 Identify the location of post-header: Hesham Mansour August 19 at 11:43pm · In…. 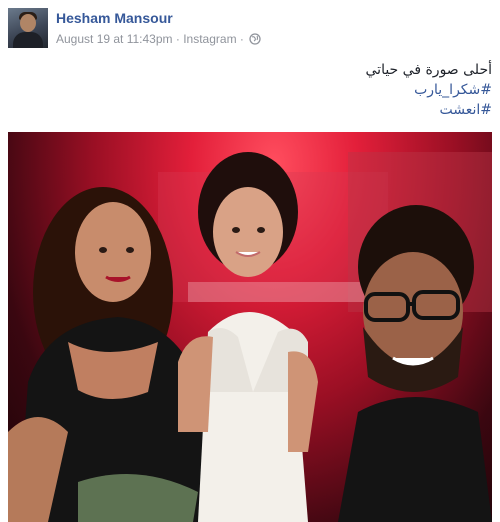
(250, 30).